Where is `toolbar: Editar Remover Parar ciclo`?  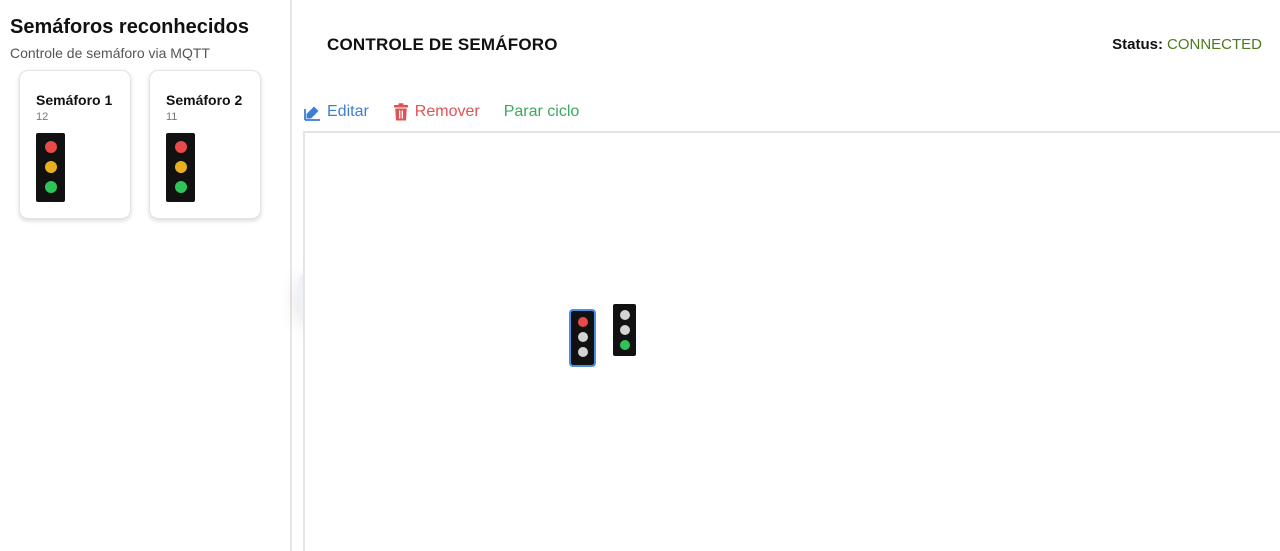
toolbar: Editar Remover Parar ciclo is located at coordinates (453, 112).